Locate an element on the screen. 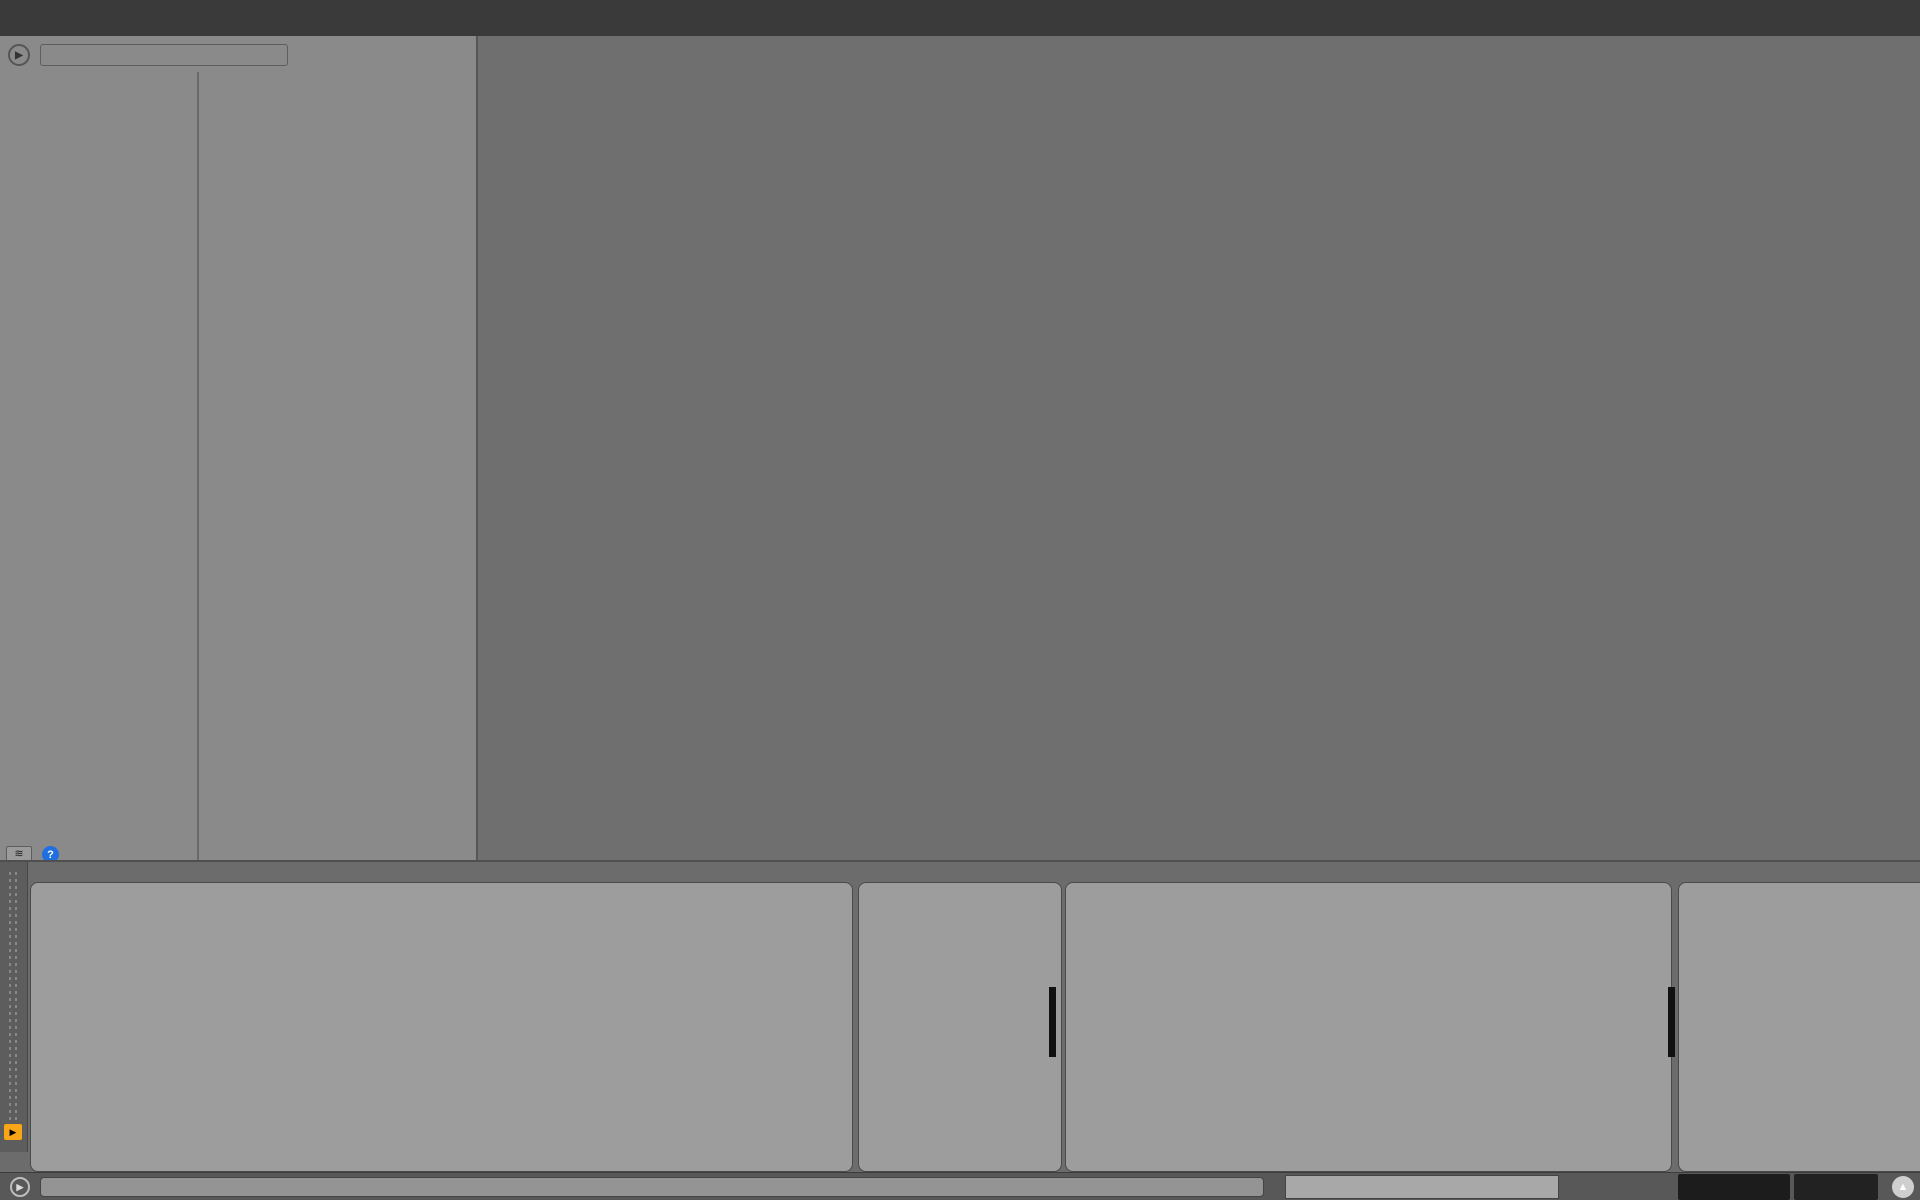 The width and height of the screenshot is (1920, 1200). device-808-core-kit is located at coordinates (441, 1027).